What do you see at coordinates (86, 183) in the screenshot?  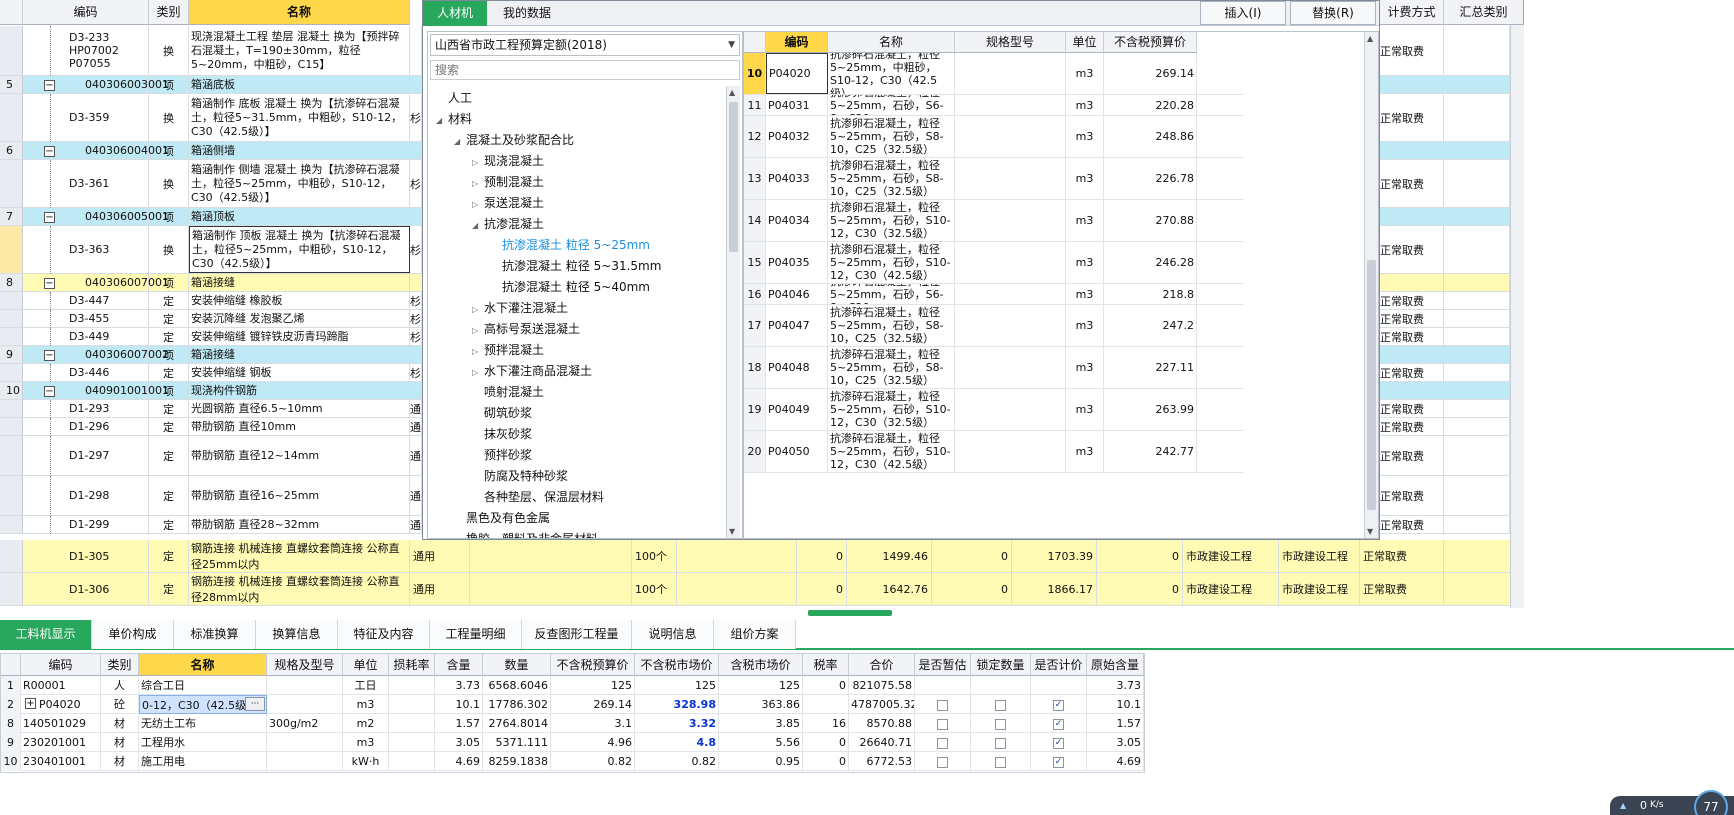 I see `code-cell: D3-361` at bounding box center [86, 183].